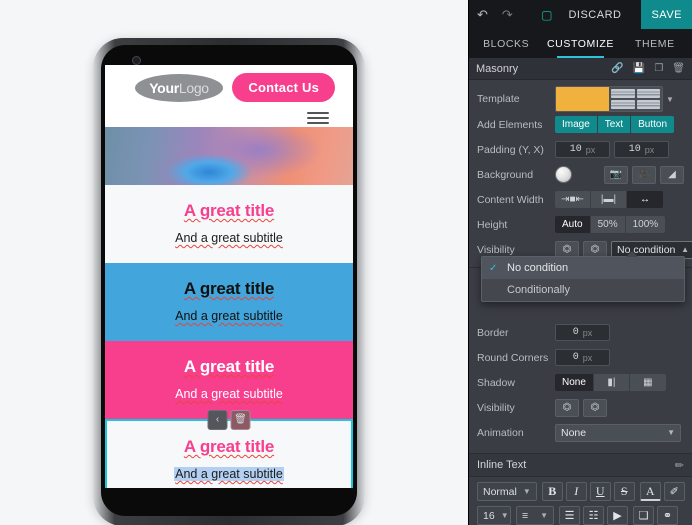 The width and height of the screenshot is (692, 525). What do you see at coordinates (679, 465) in the screenshot?
I see `clear-format-icon: ✏` at bounding box center [679, 465].